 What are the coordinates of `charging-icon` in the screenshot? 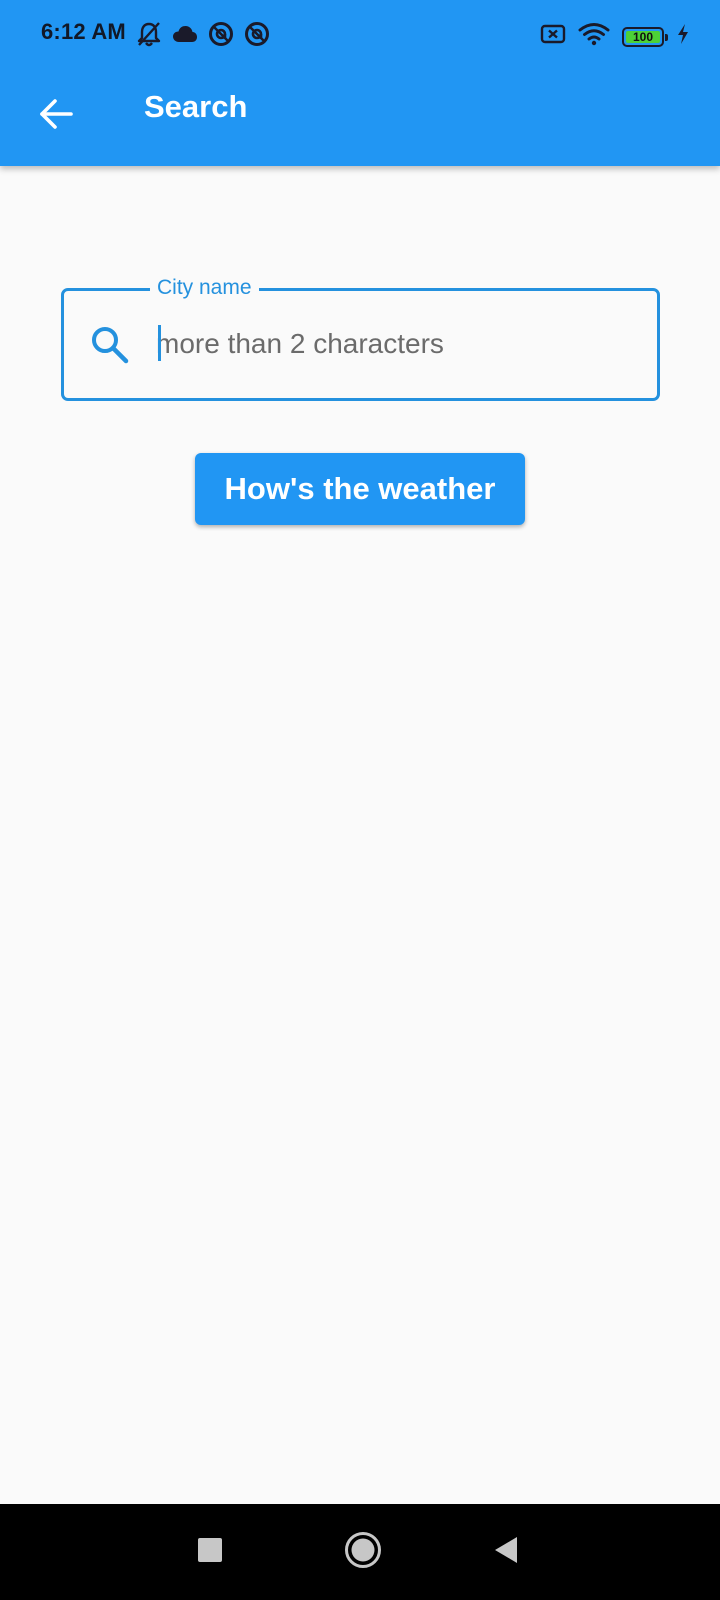 It's located at (683, 36).